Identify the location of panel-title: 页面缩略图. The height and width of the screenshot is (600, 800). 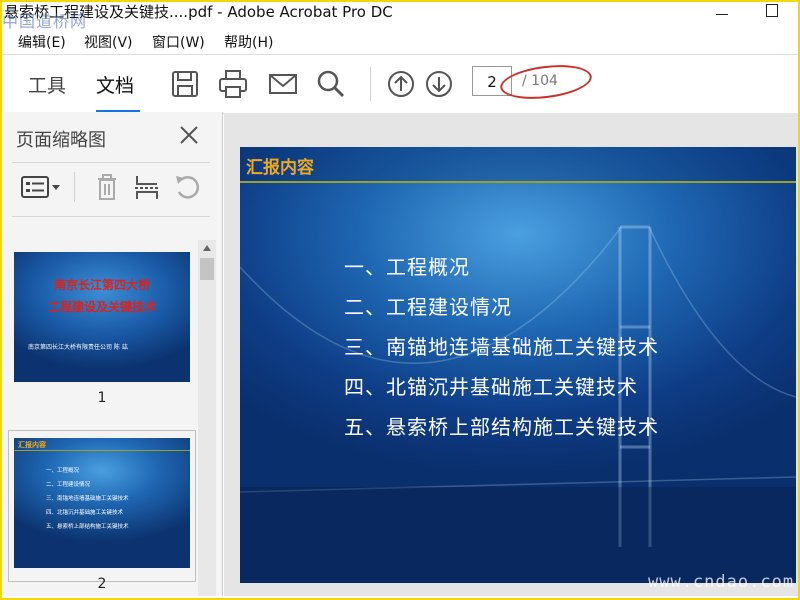
(61, 140).